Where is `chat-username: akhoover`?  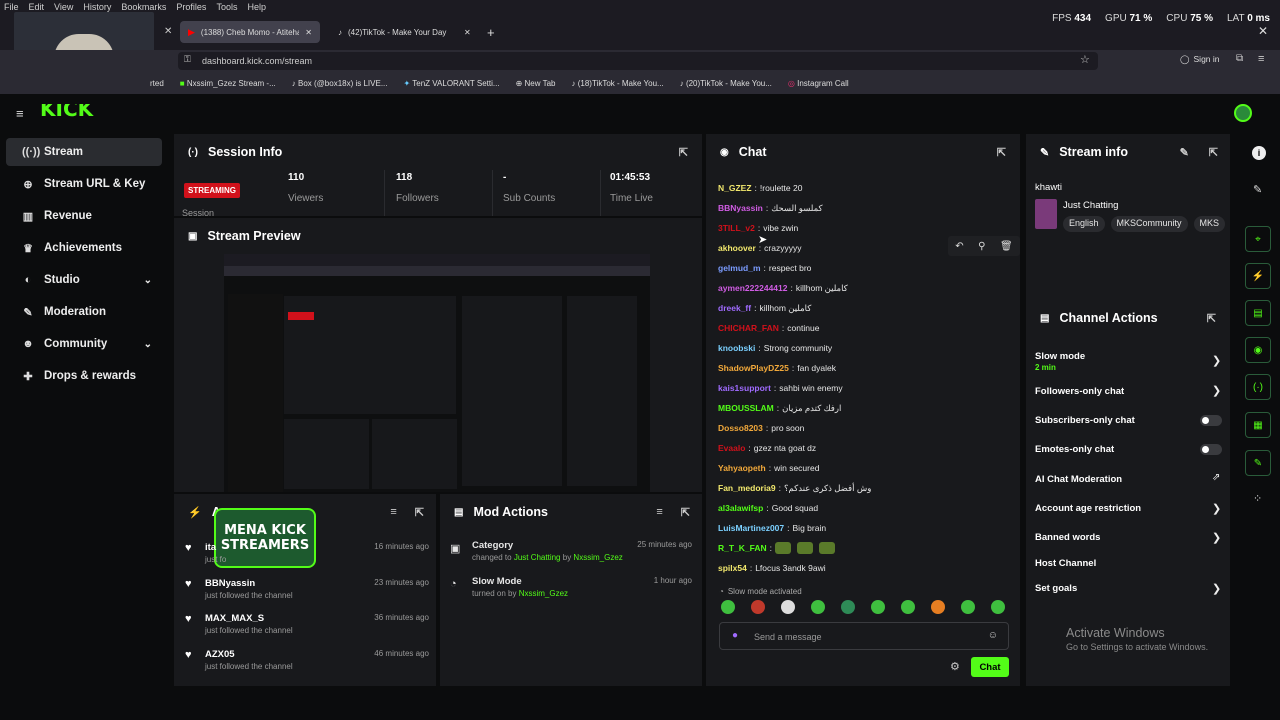 chat-username: akhoover is located at coordinates (737, 248).